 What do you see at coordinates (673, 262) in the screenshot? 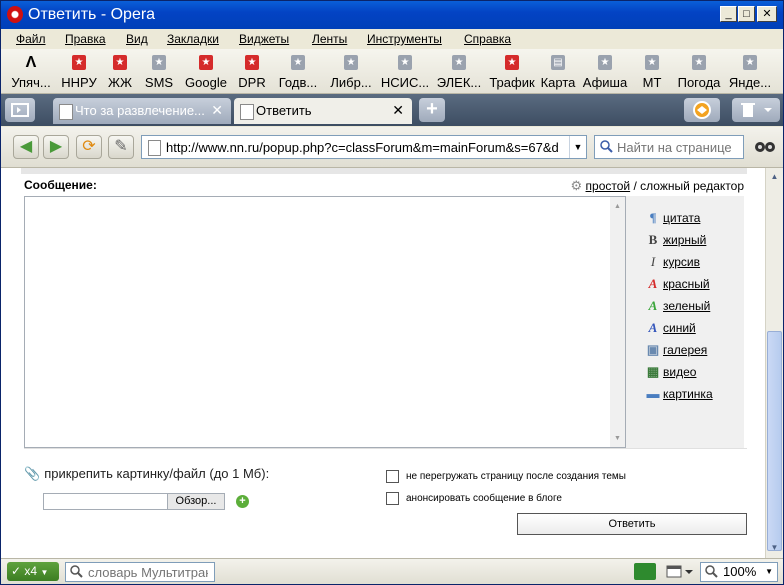
I see `tool-italic: Iкурсив` at bounding box center [673, 262].